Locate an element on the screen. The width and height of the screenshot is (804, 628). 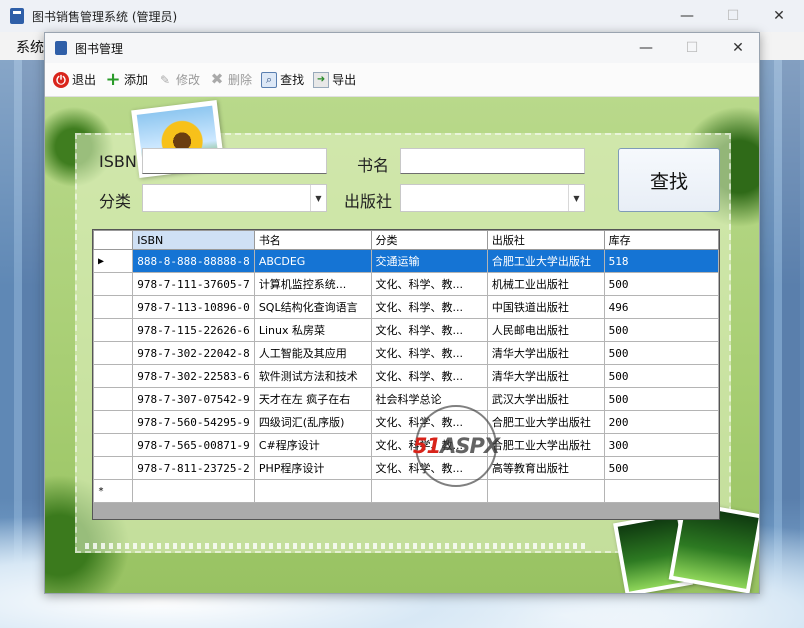
table-row: ▶ 888-8-888-88888-8 ABCDEG 交通运输 合肥工业大学出版社 518 is located at coordinates (406, 261).